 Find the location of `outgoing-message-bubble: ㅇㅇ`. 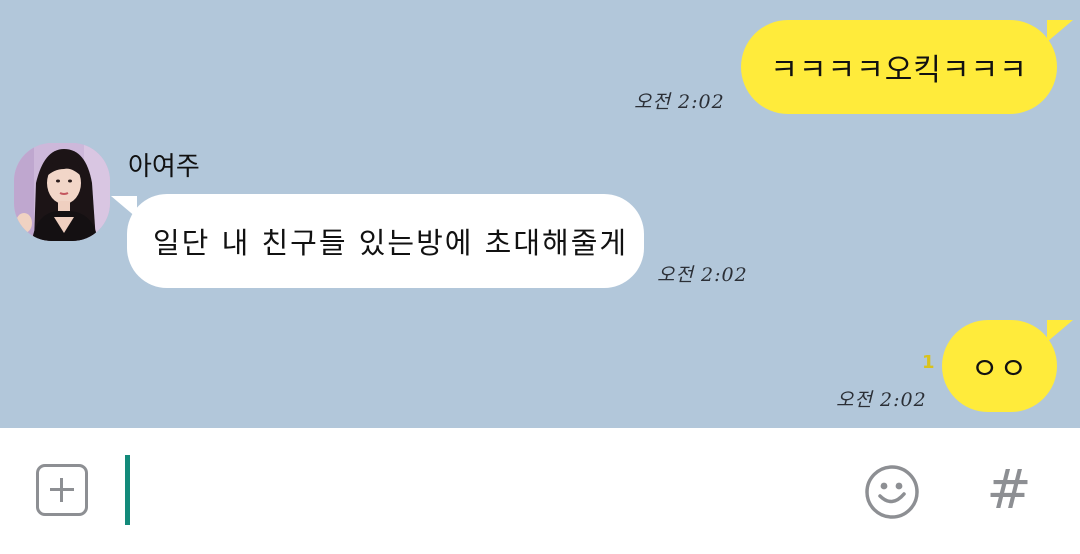

outgoing-message-bubble: ㅇㅇ is located at coordinates (1007, 366).